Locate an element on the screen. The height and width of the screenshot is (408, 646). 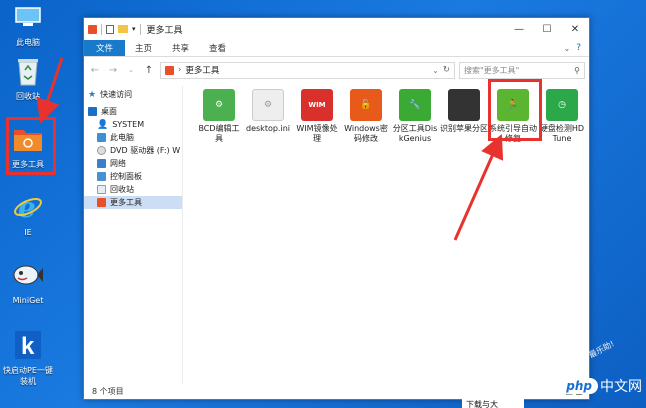
control-panel-icon is located at coordinates (101, 176).